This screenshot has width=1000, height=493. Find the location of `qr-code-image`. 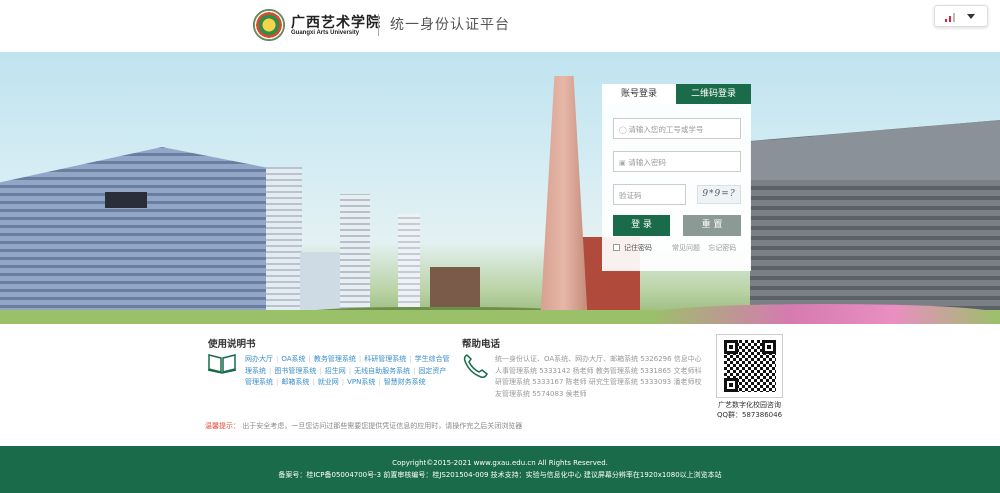

qr-code-image is located at coordinates (750, 366).